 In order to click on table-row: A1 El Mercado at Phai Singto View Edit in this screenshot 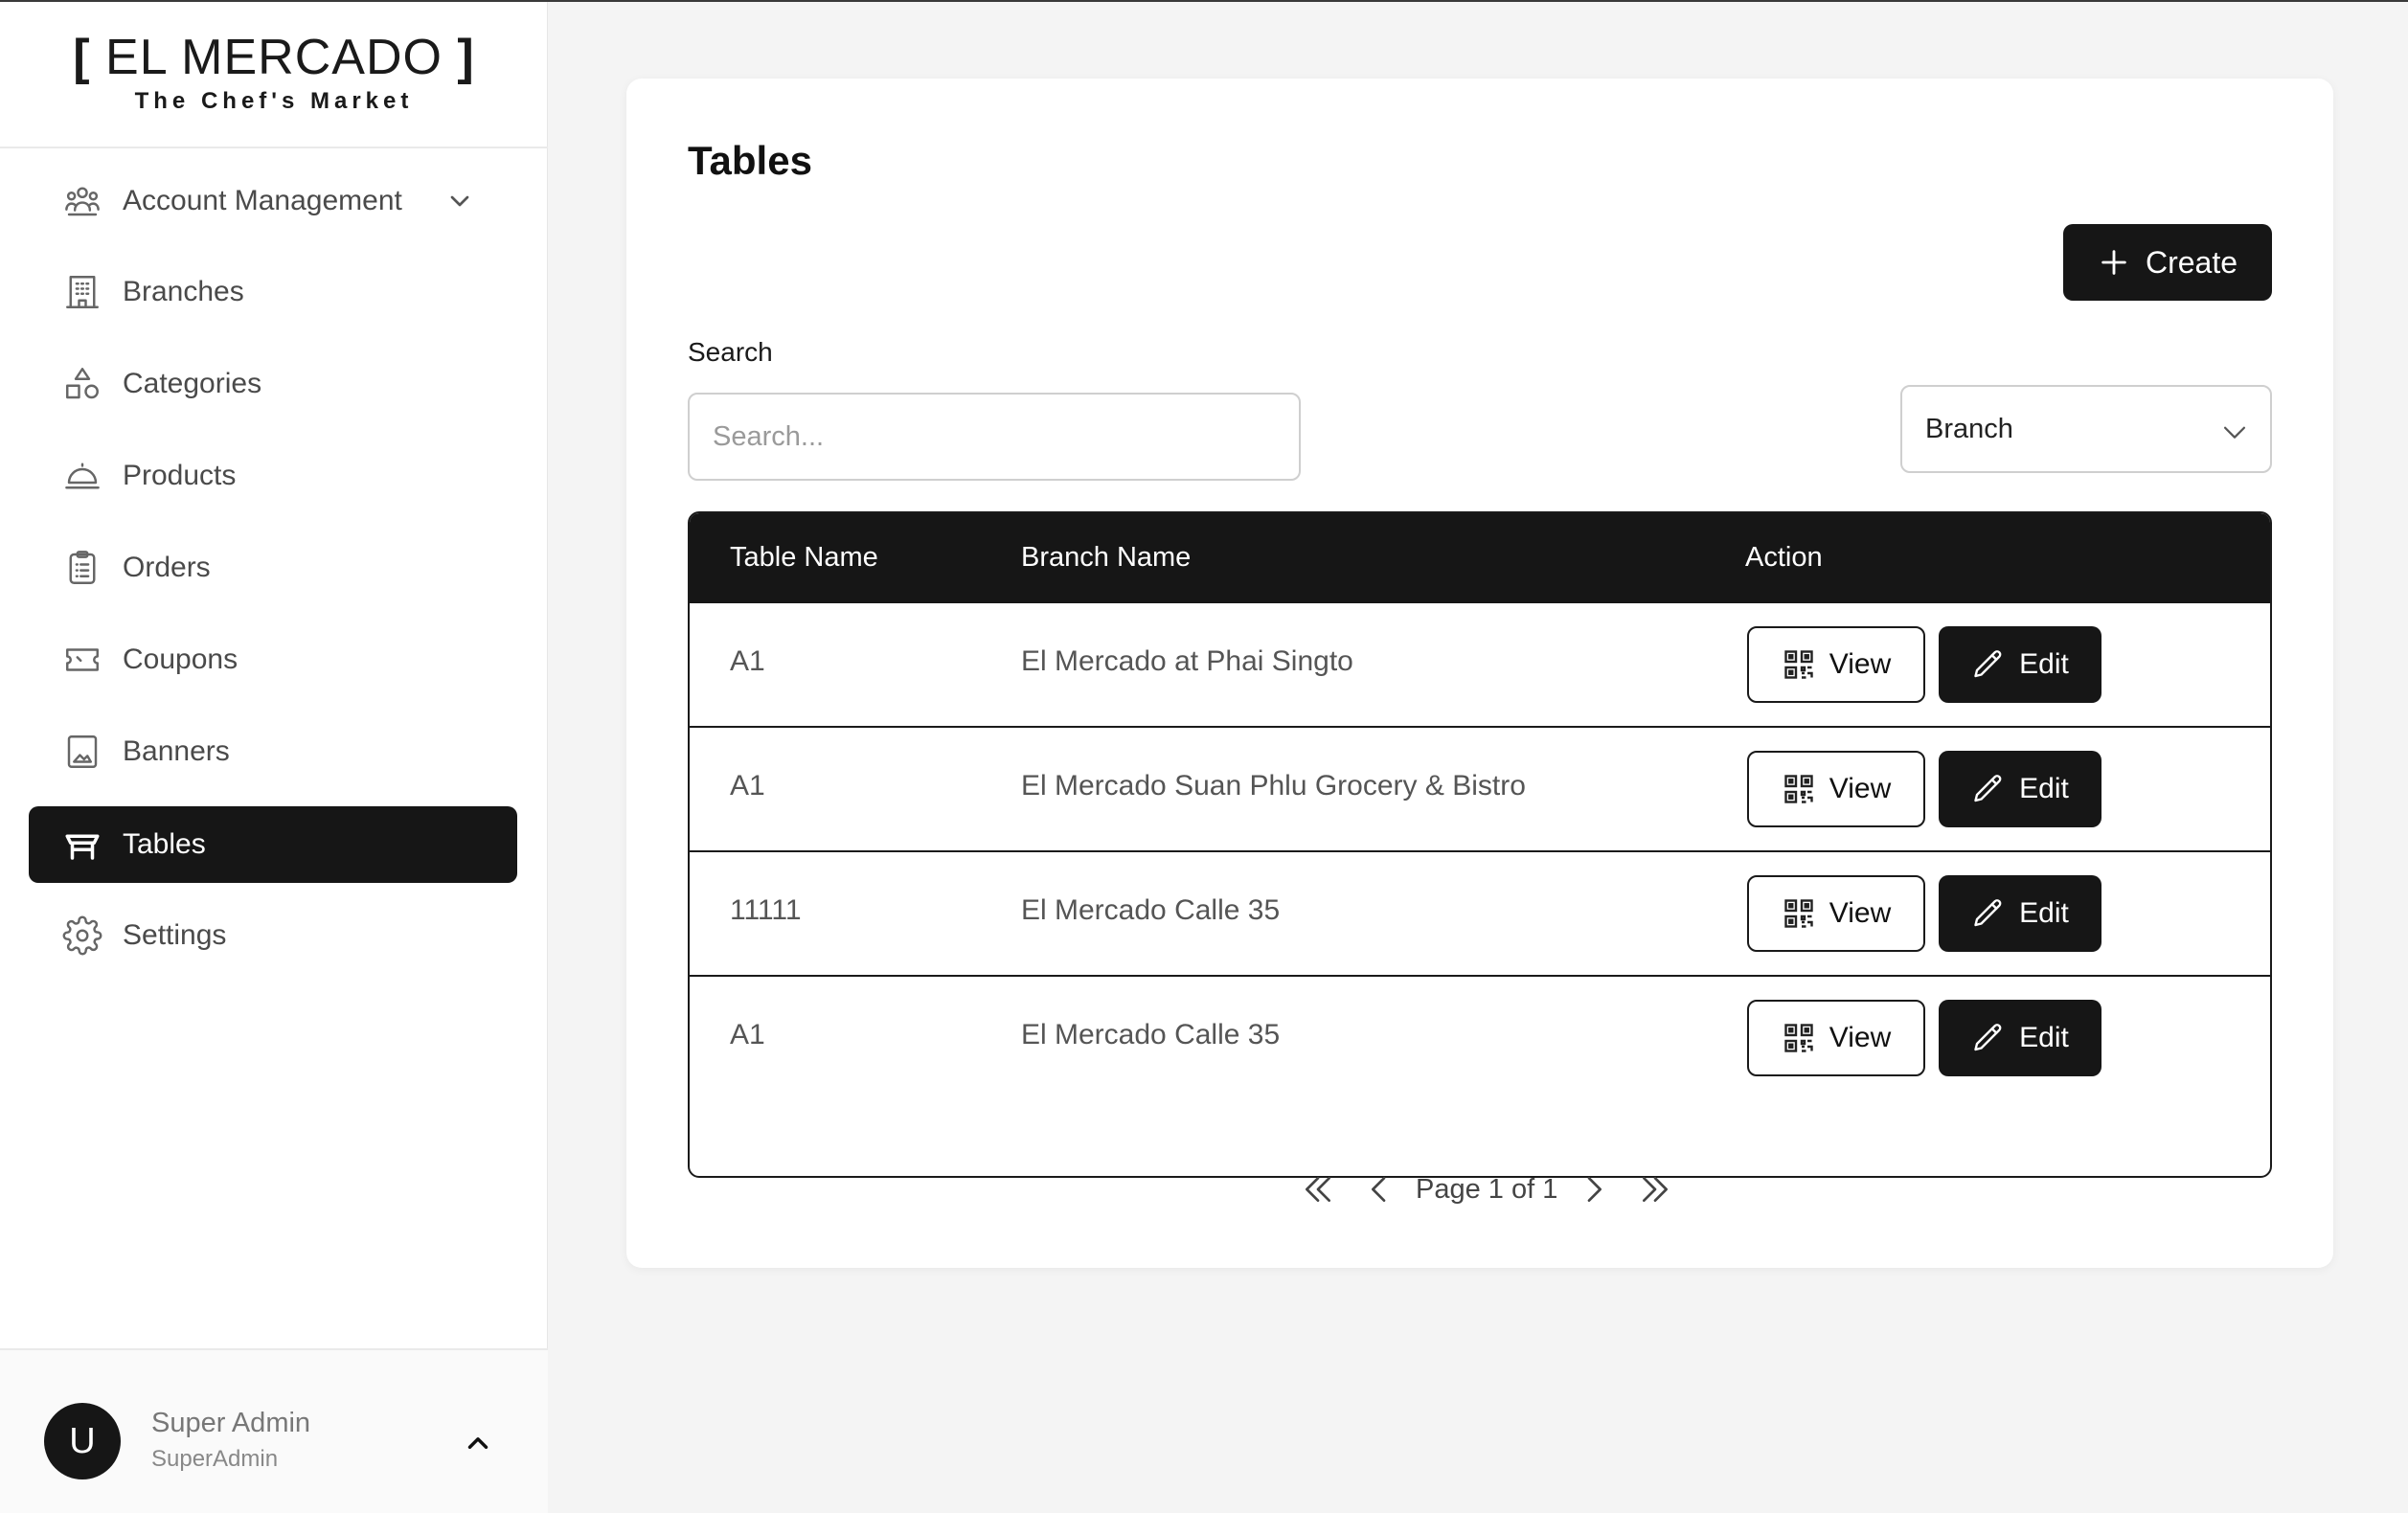, I will do `click(1480, 665)`.